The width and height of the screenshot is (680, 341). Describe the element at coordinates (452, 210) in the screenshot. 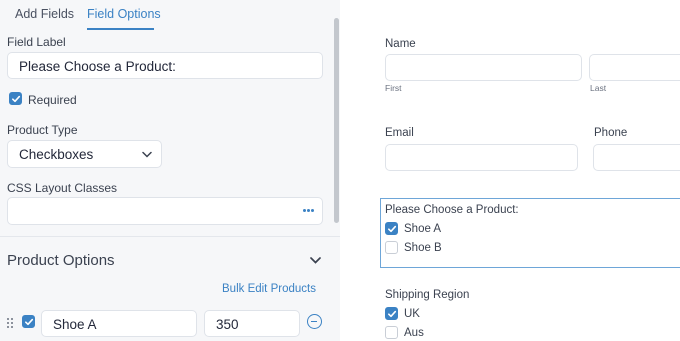

I see `product-question-label: Please Choose a Product:` at that location.